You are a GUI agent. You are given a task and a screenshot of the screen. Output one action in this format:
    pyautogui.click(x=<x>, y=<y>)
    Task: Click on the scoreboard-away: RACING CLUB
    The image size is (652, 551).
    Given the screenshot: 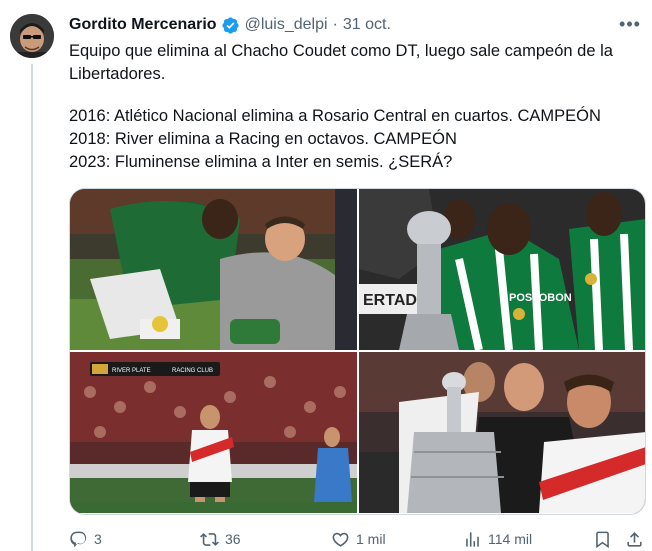 What is the action you would take?
    pyautogui.click(x=192, y=371)
    